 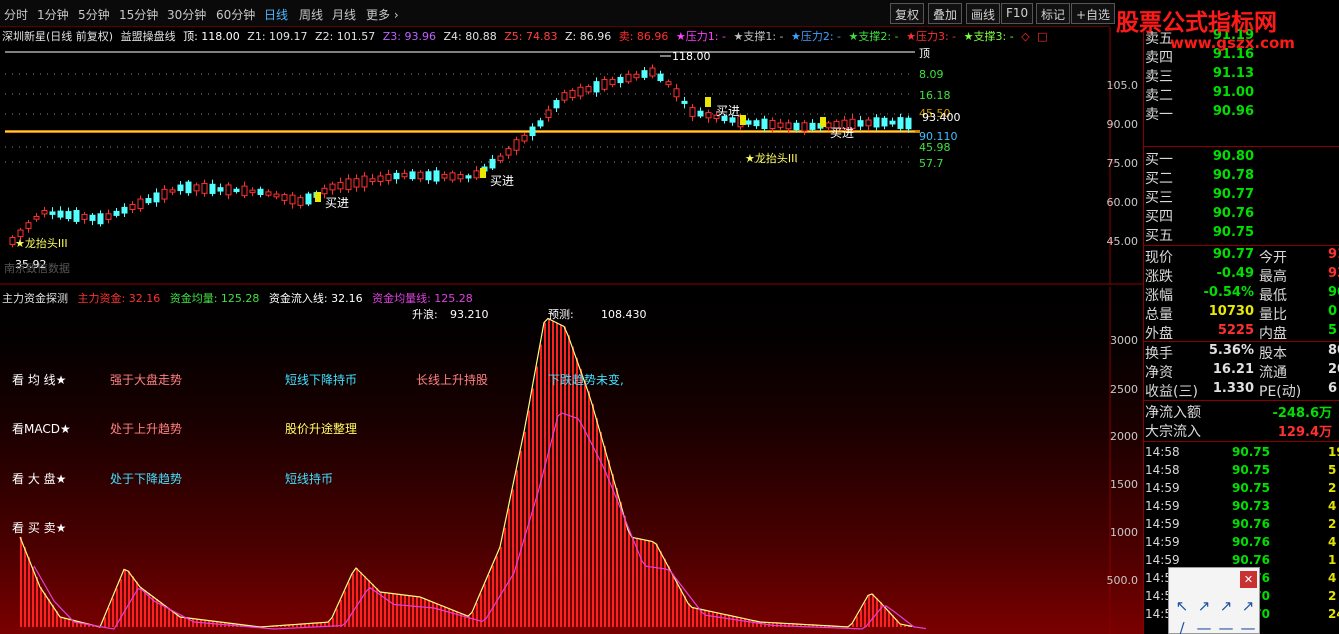 What do you see at coordinates (1204, 626) in the screenshot?
I see `hline-tool-icon: —` at bounding box center [1204, 626].